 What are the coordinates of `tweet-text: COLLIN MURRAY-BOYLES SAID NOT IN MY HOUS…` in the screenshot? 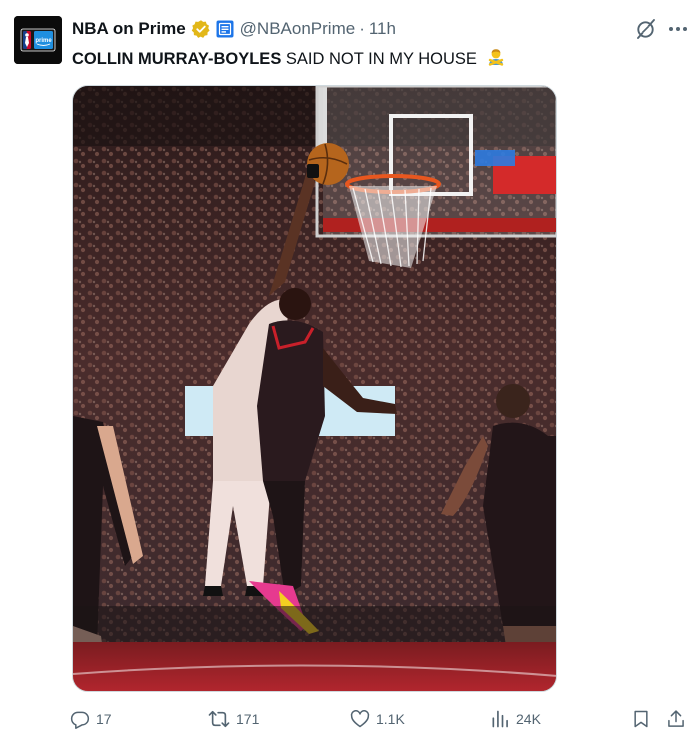 It's located at (289, 60).